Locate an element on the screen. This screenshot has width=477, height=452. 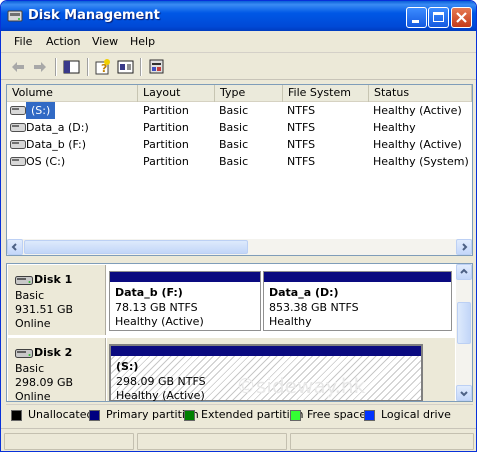
disk-management-app-icon is located at coordinates (15, 16).